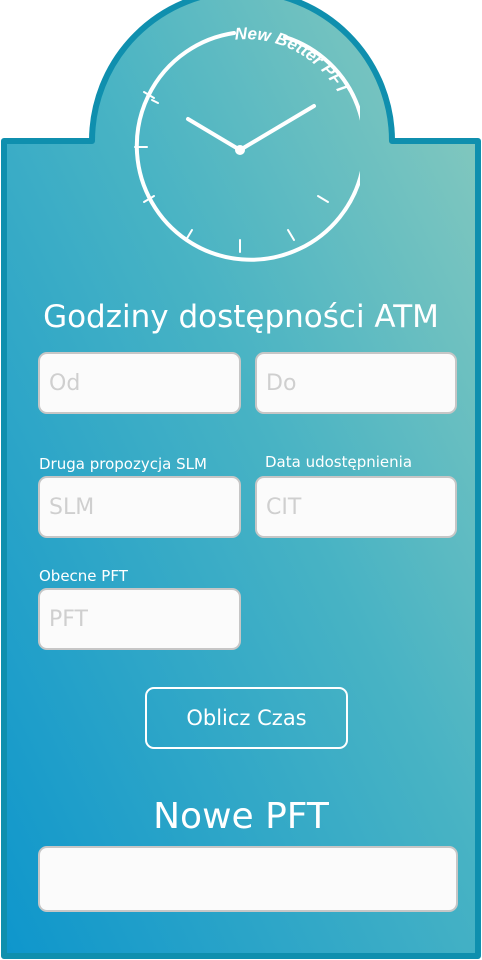 Image resolution: width=482 pixels, height=960 pixels. I want to click on pft-input, so click(139, 619).